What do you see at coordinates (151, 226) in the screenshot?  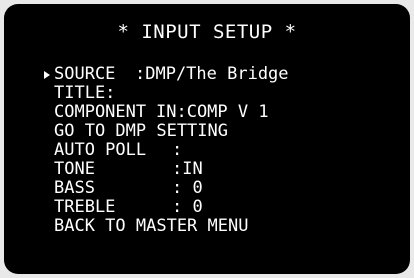 I see `menu-item-label: BACK TO MASTER MENU` at bounding box center [151, 226].